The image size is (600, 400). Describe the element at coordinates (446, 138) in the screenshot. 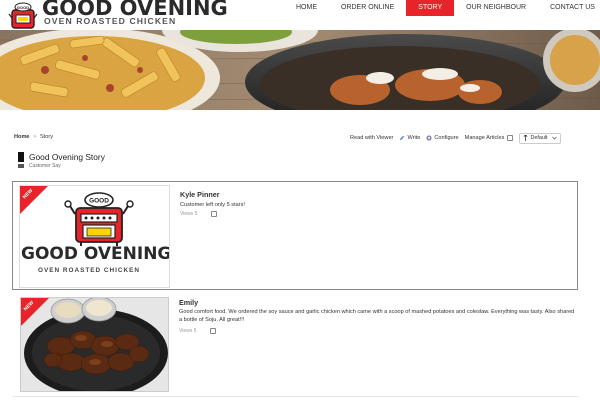

I see `configure-label: Configure` at that location.